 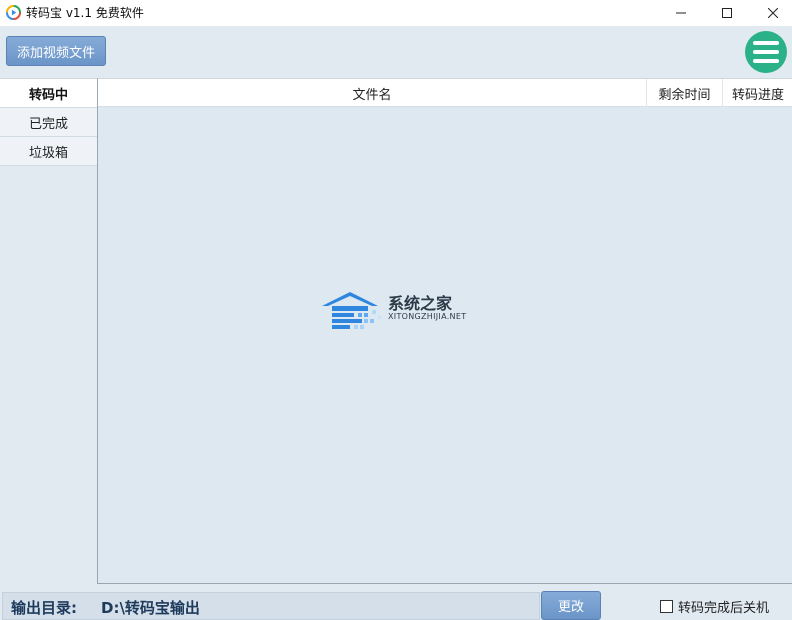 What do you see at coordinates (757, 93) in the screenshot?
I see `column-header-progress: 转码进度` at bounding box center [757, 93].